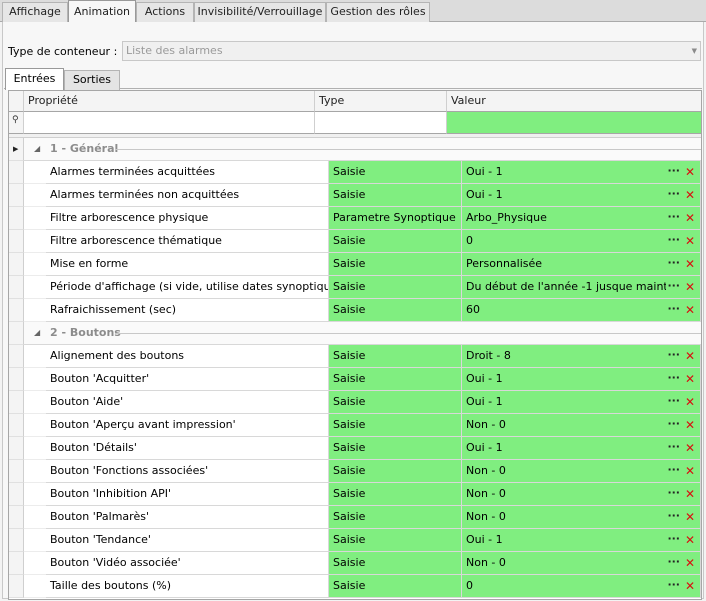  I want to click on property-name-cell: Filtre arborescence thématique, so click(187, 241).